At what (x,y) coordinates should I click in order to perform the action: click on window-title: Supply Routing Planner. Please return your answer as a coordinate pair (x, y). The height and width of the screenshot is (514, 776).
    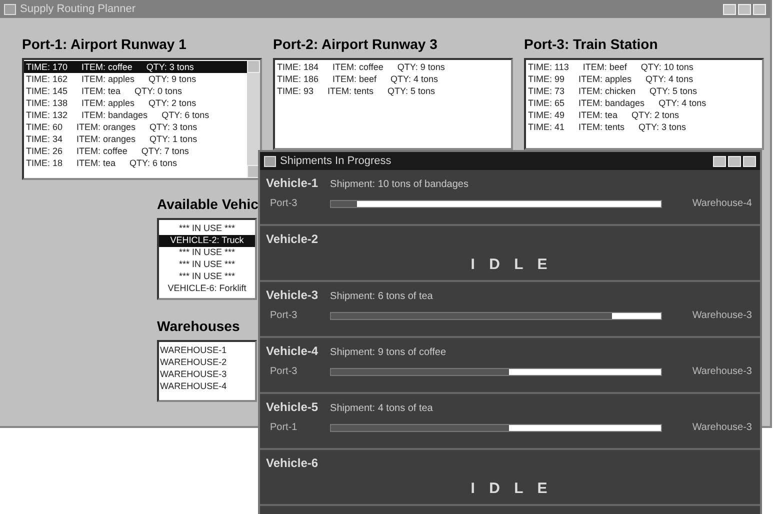
    Looking at the image, I should click on (78, 9).